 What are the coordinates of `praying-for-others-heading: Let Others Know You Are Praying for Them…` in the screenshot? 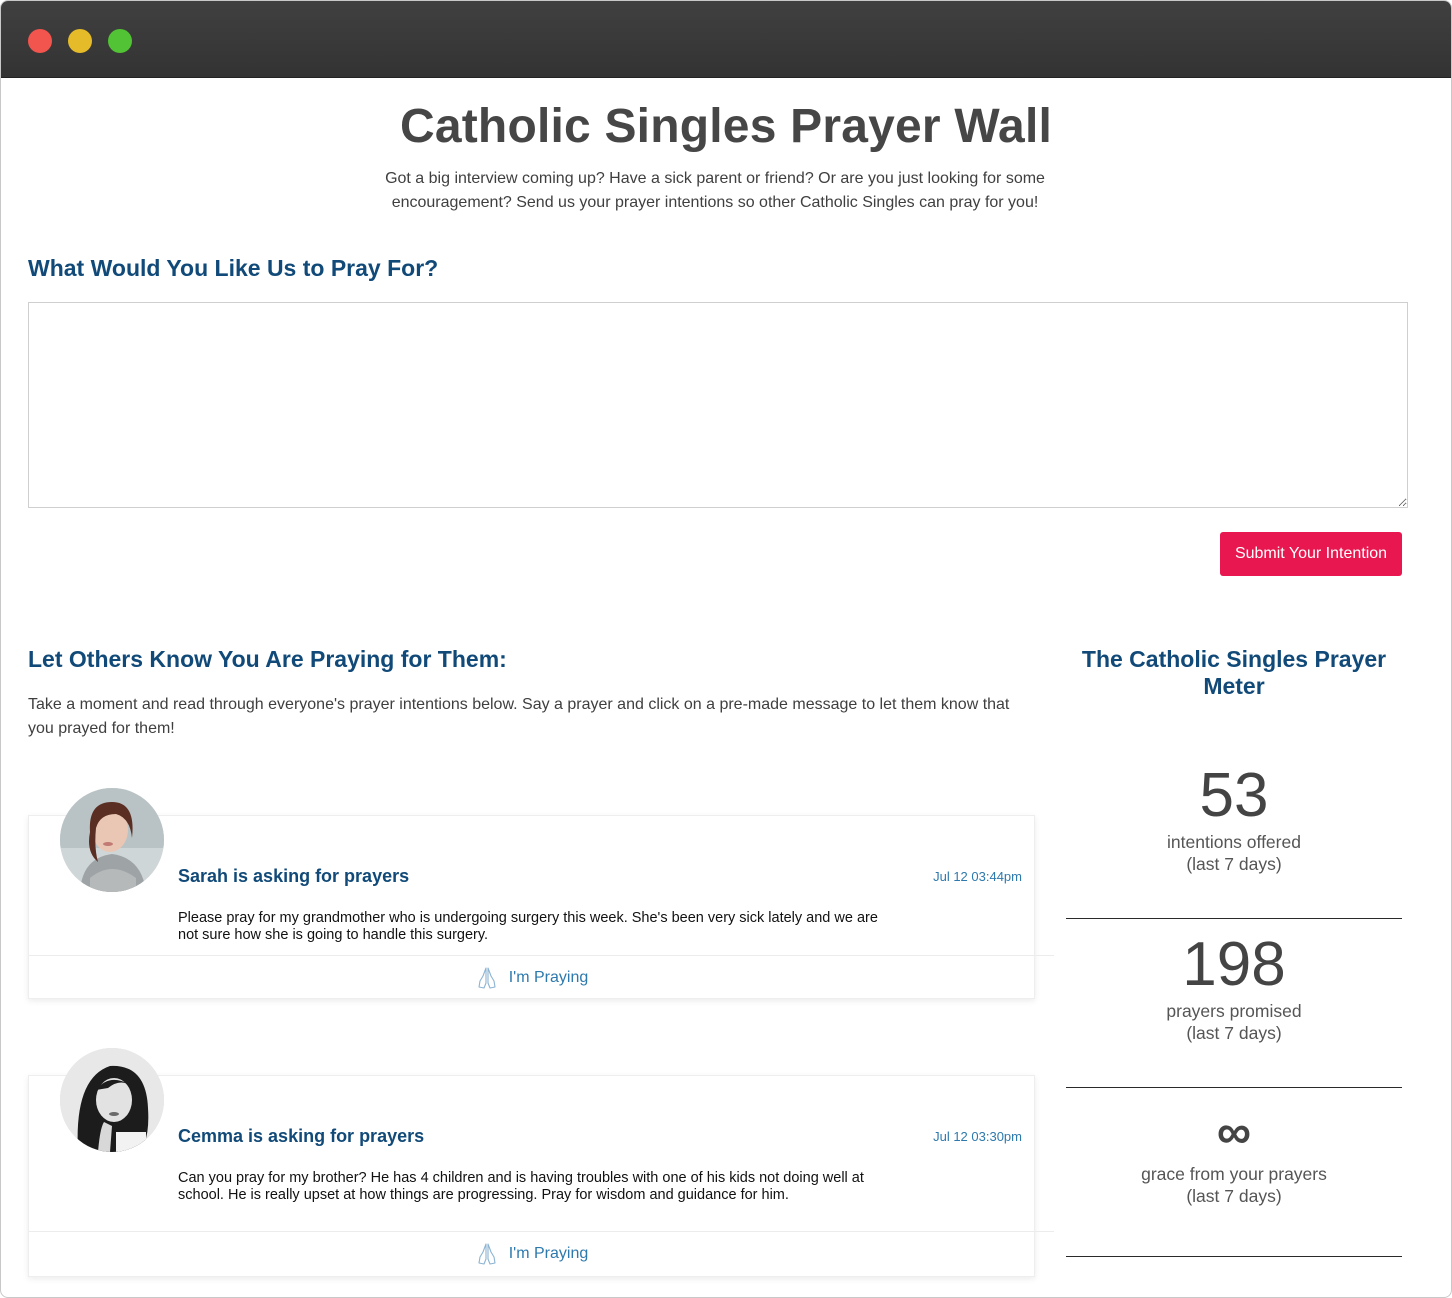 It's located at (267, 659).